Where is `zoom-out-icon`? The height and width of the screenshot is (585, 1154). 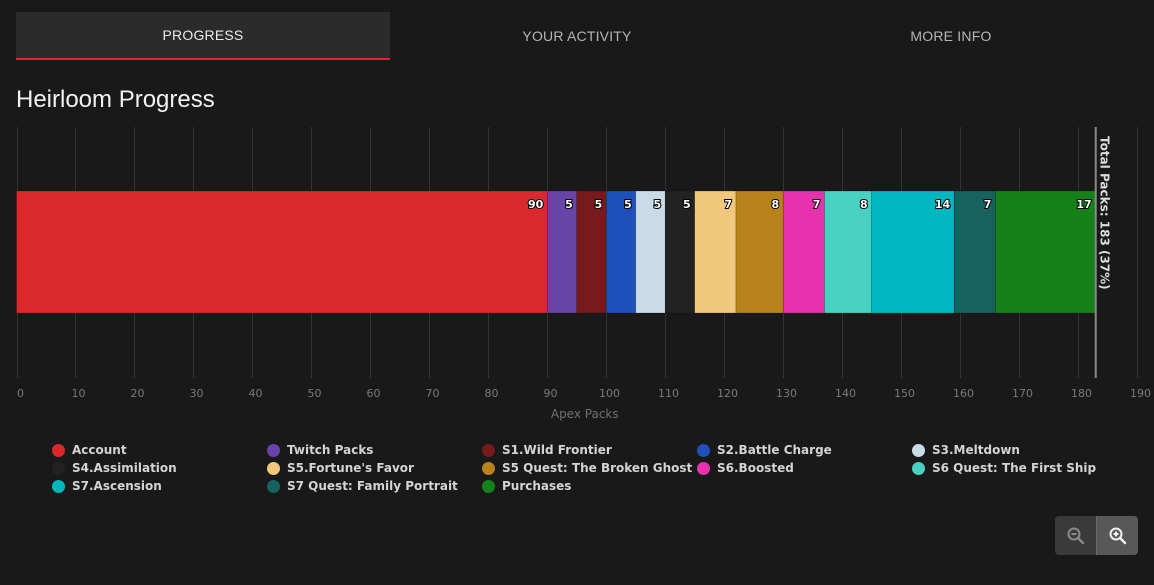 zoom-out-icon is located at coordinates (1075, 535).